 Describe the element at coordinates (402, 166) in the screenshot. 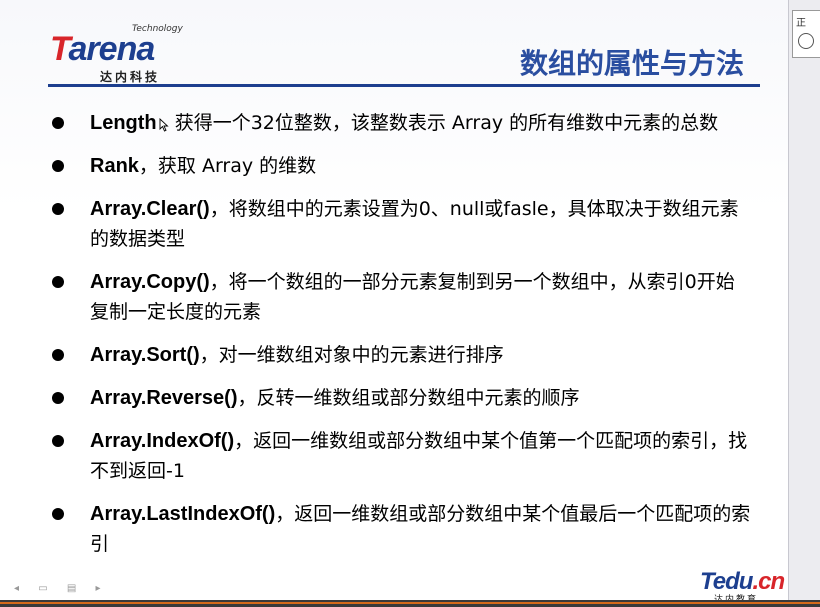

I see `bullet-item: Rank，获取 Array 的维数` at that location.